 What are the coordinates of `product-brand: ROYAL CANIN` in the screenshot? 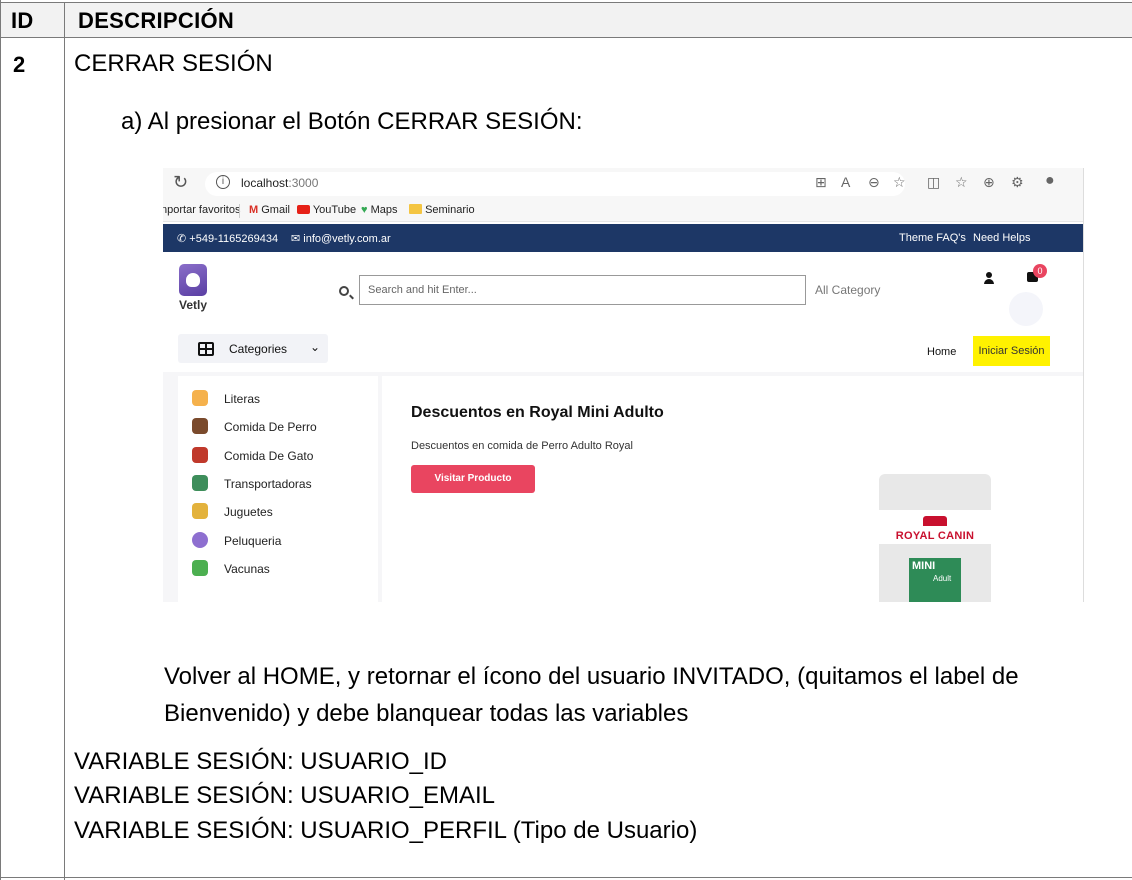 It's located at (935, 536).